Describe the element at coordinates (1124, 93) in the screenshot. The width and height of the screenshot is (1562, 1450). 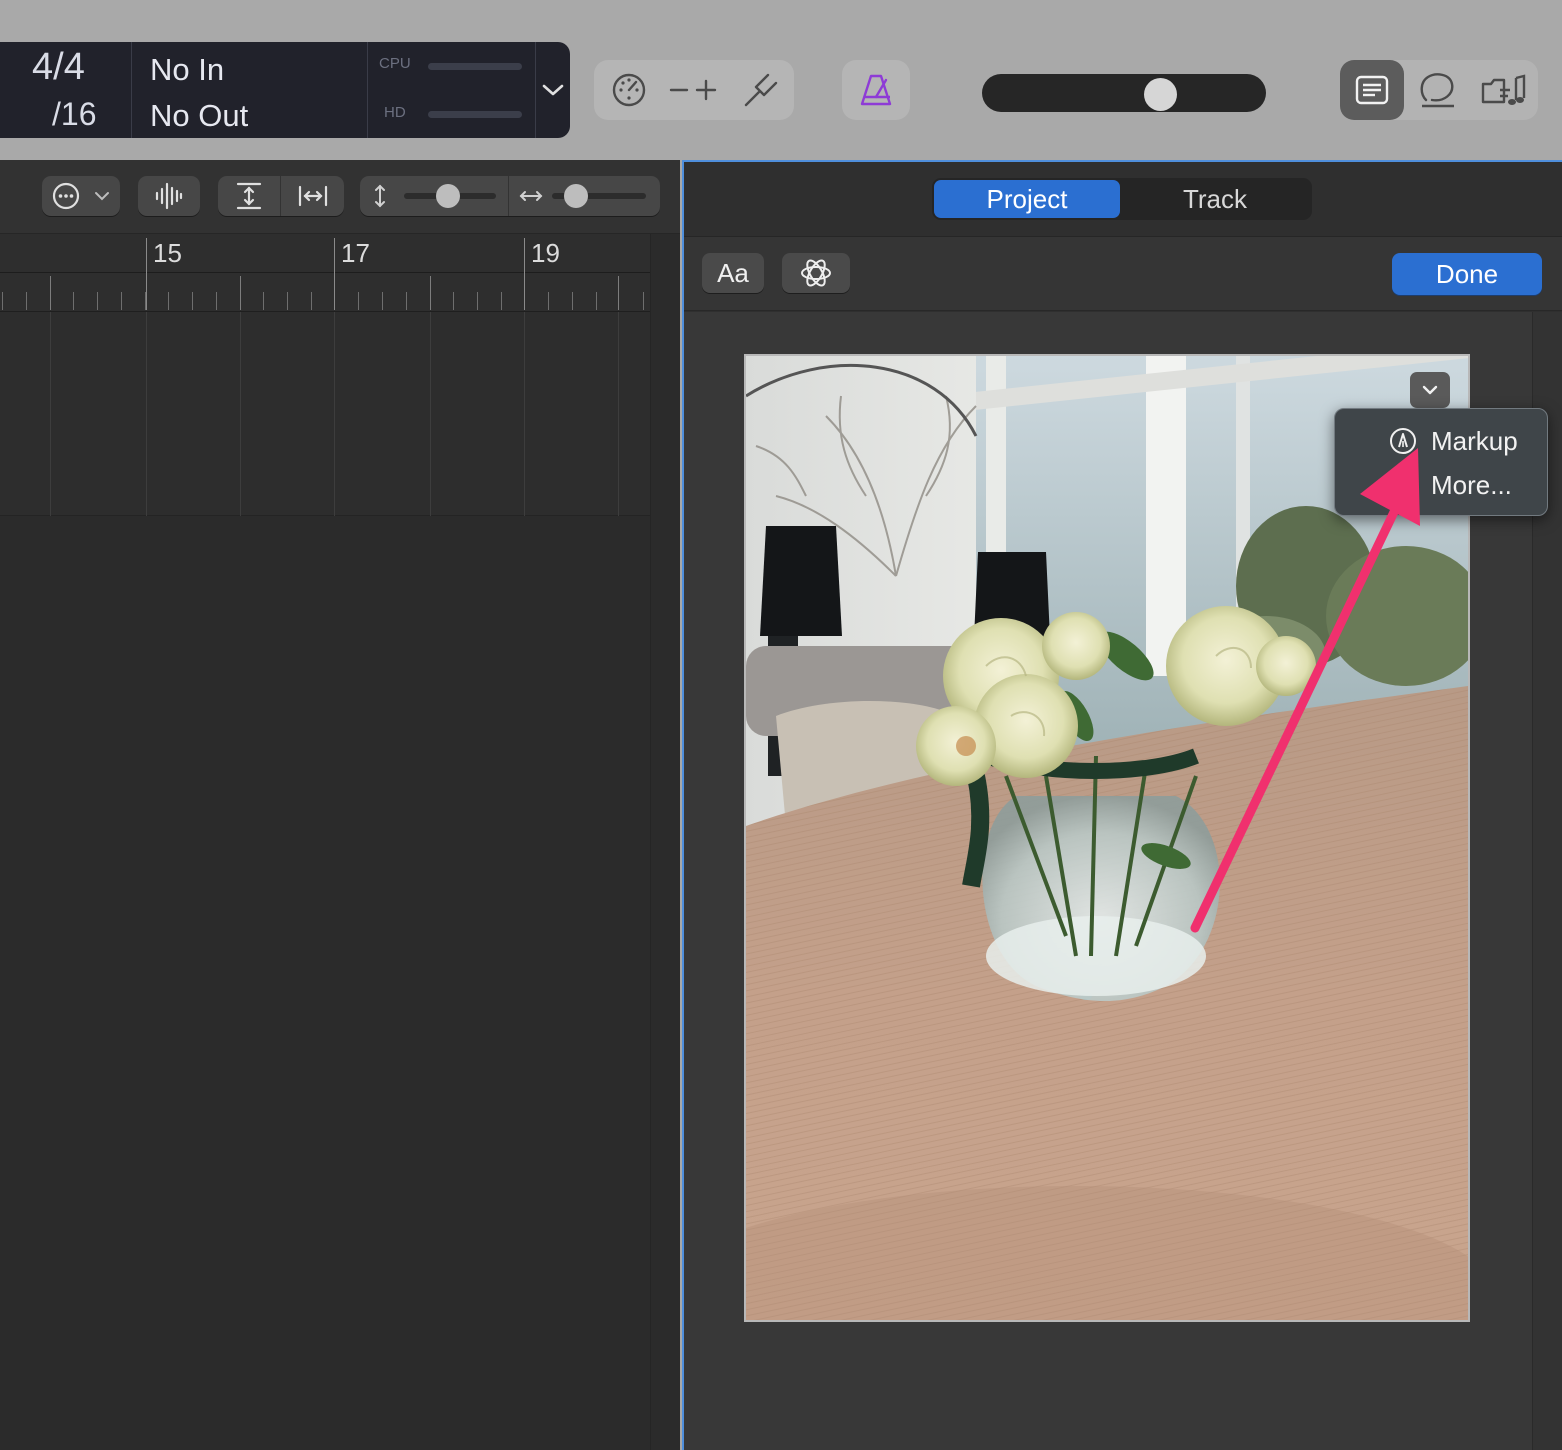
I see `master-volume-slider` at that location.